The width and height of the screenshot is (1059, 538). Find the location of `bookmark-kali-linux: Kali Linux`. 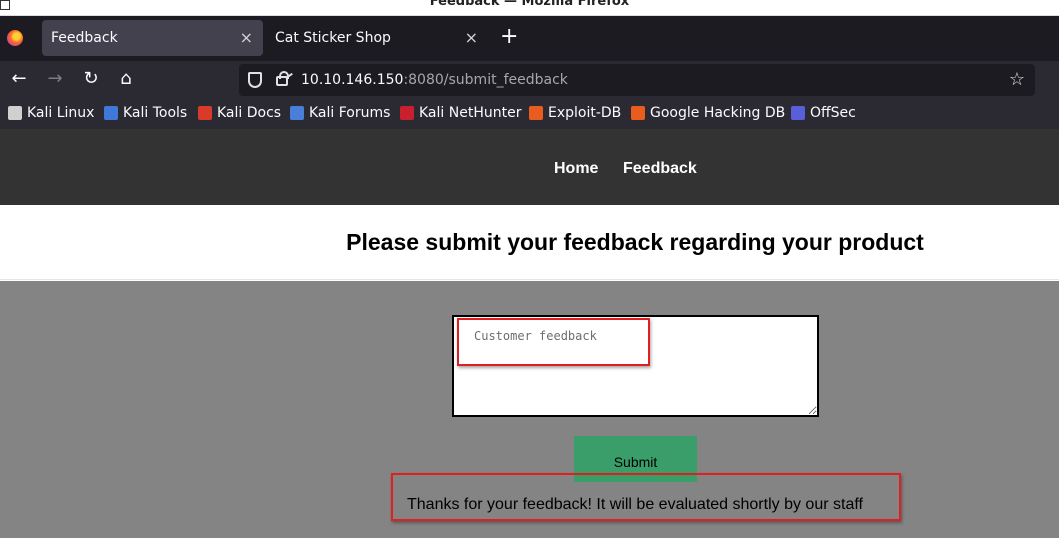

bookmark-kali-linux: Kali Linux is located at coordinates (51, 113).